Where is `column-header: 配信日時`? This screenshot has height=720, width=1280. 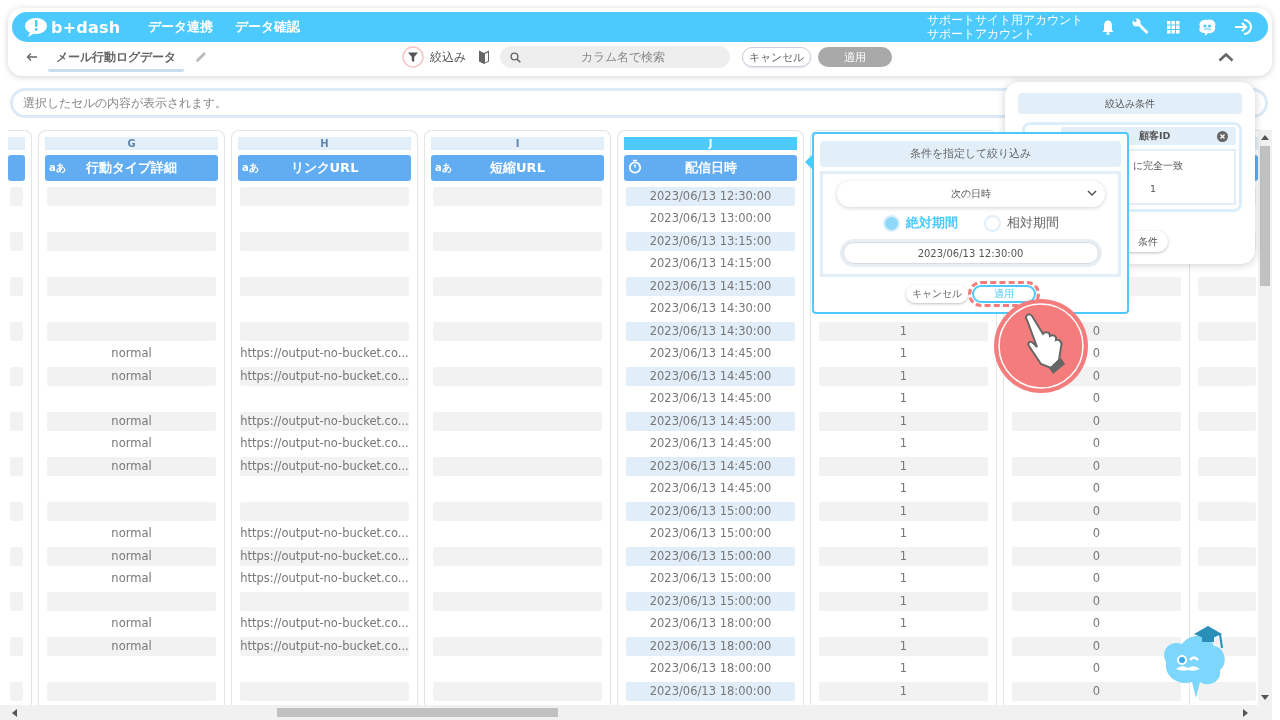
column-header: 配信日時 is located at coordinates (710, 168).